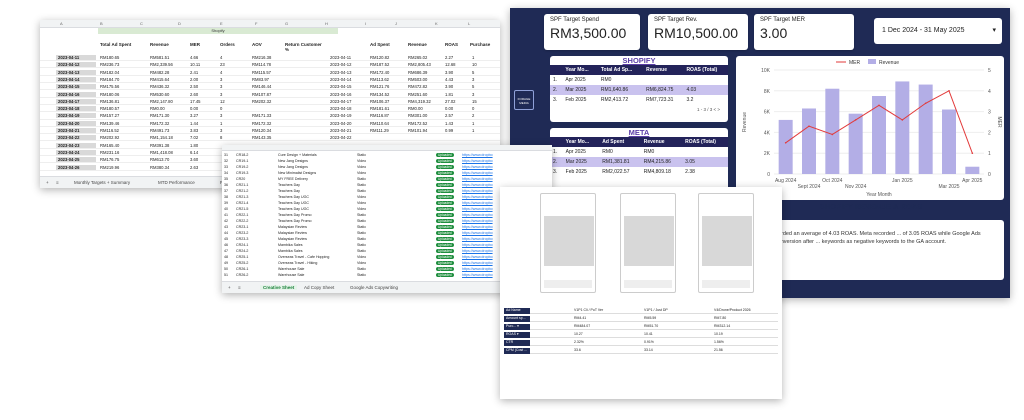 This screenshot has height=420, width=1024. What do you see at coordinates (279, 287) in the screenshot?
I see `tab-creative-sheet: Creative Sheet` at bounding box center [279, 287].